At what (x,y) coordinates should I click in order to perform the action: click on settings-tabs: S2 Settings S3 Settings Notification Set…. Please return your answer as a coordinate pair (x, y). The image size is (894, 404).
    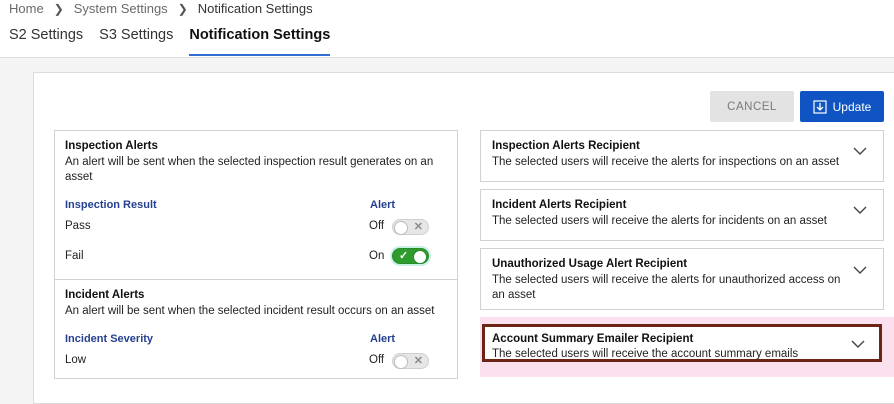
    Looking at the image, I should click on (177, 41).